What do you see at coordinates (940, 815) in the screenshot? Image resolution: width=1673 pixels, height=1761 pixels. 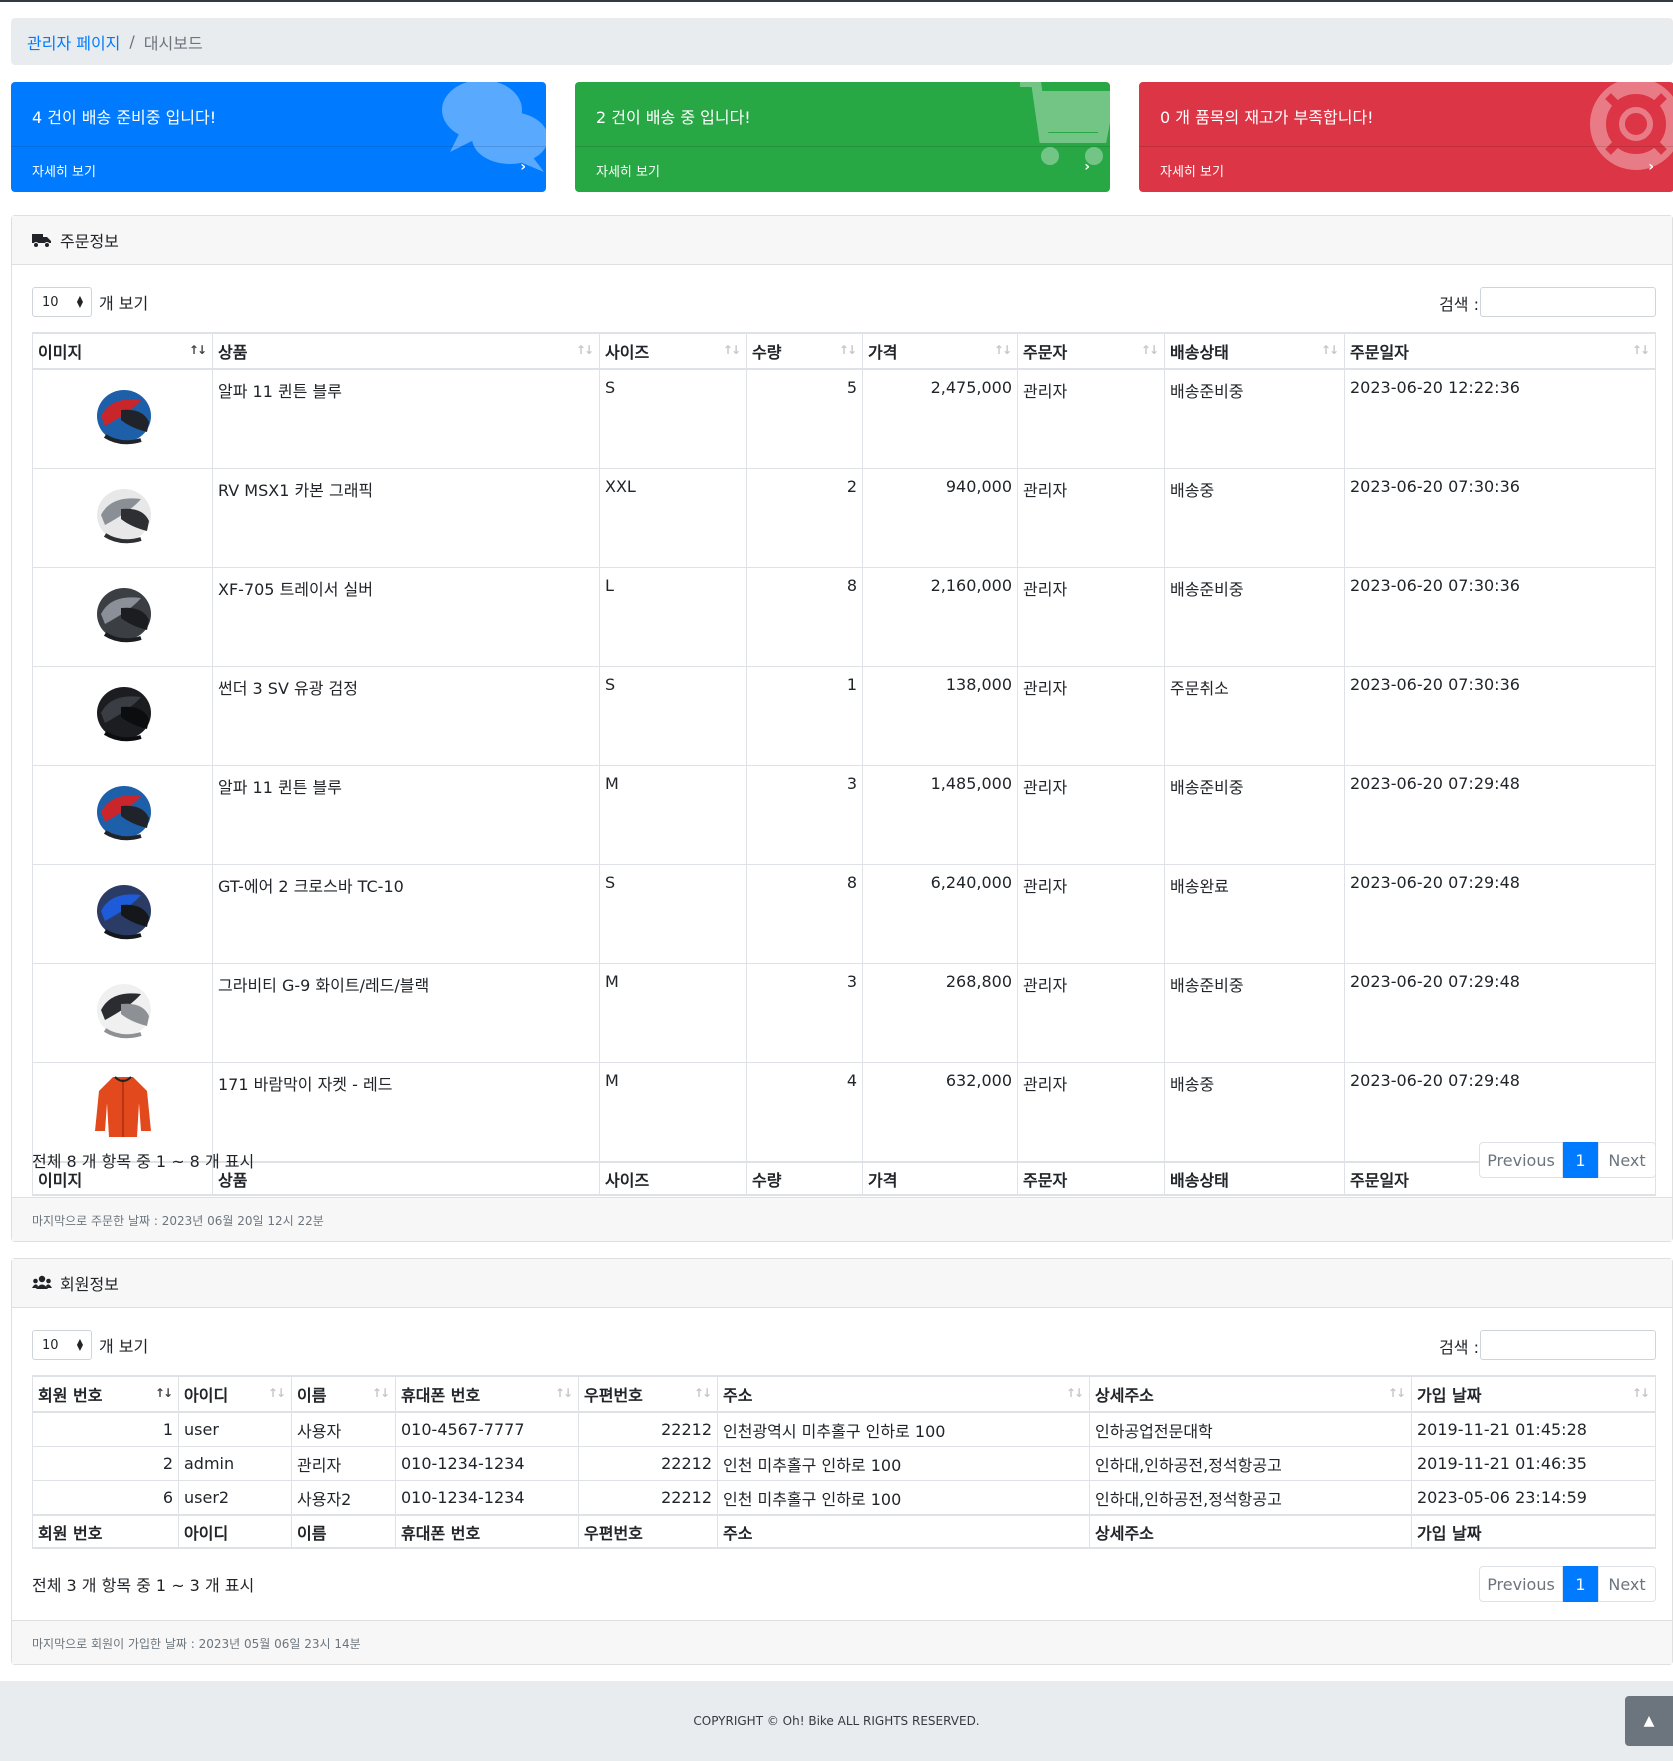 I see `price-cell: 1,485,000` at bounding box center [940, 815].